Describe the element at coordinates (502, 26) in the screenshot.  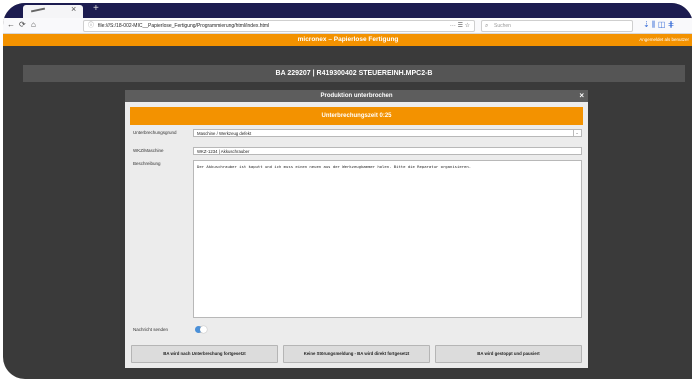
I see `search-placeholder: Suchen` at that location.